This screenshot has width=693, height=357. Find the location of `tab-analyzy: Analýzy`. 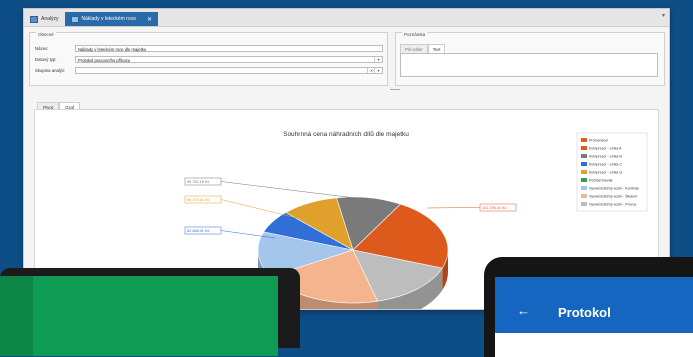

tab-analyzy: Analýzy is located at coordinates (44, 19).